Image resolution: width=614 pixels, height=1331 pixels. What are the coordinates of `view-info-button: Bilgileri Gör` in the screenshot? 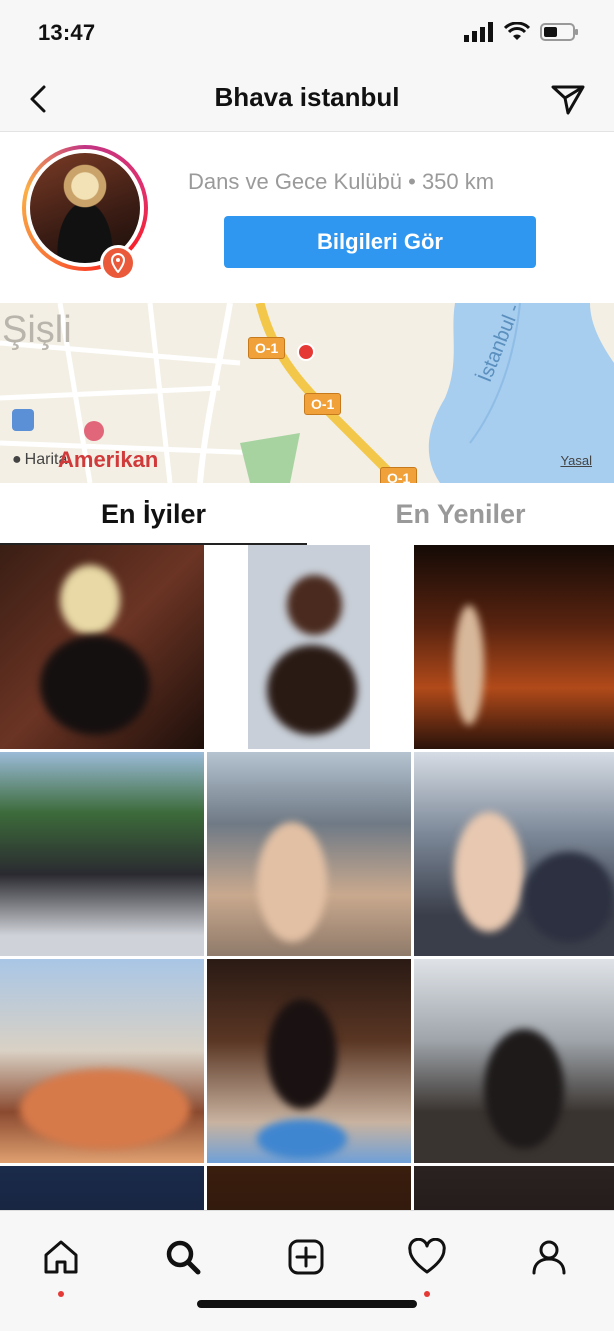 It's located at (380, 242).